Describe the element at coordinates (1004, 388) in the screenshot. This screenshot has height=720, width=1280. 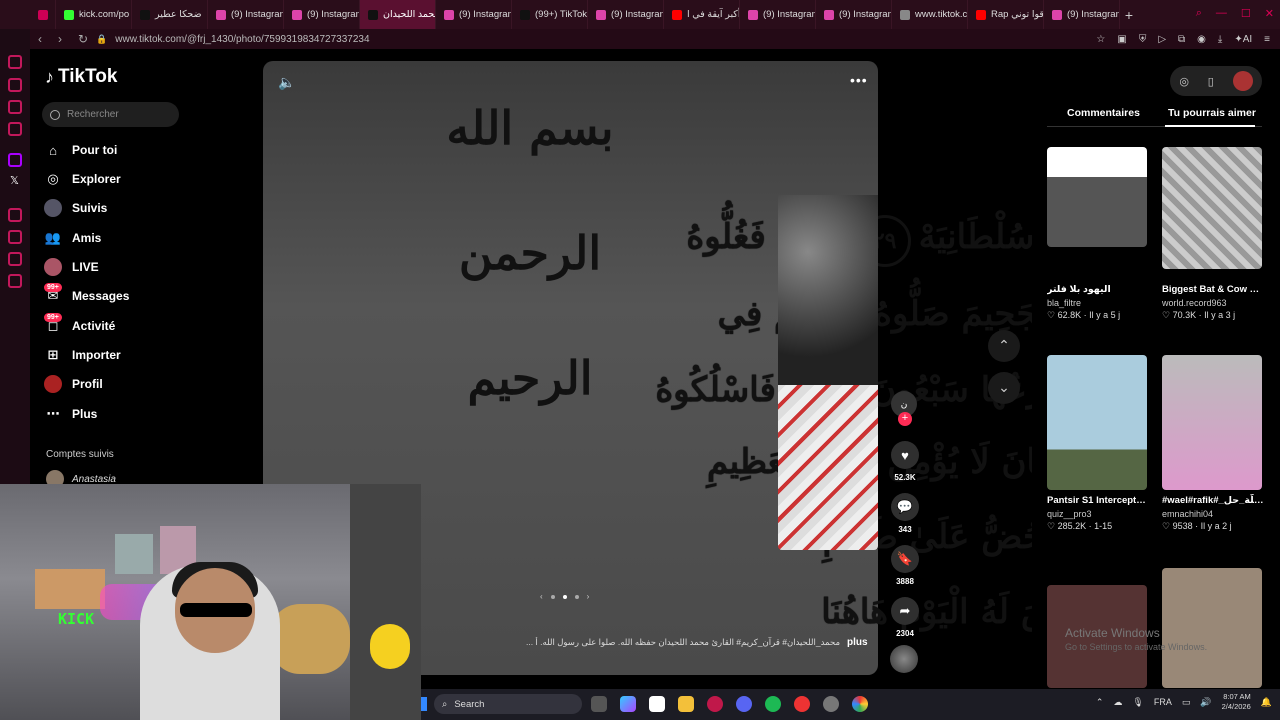
I see `next-post-button: ⌄` at that location.